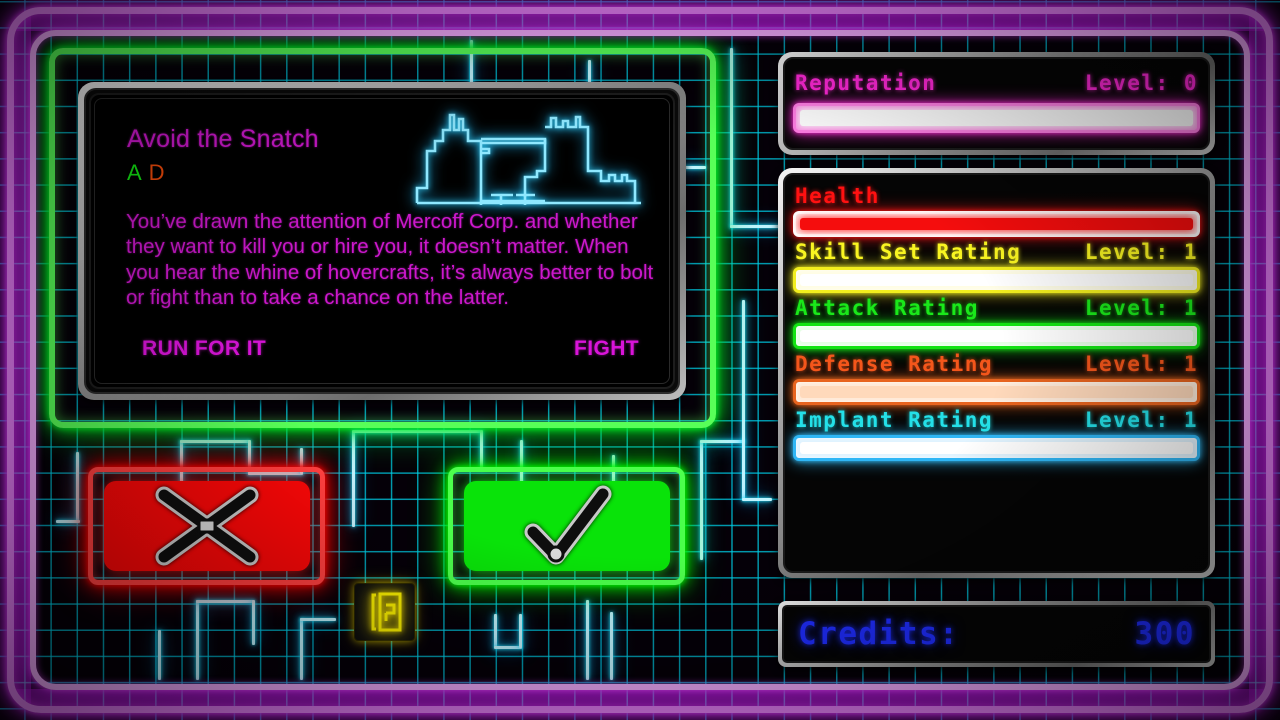  What do you see at coordinates (887, 308) in the screenshot?
I see `stat-attack-label: Attack Rating` at bounding box center [887, 308].